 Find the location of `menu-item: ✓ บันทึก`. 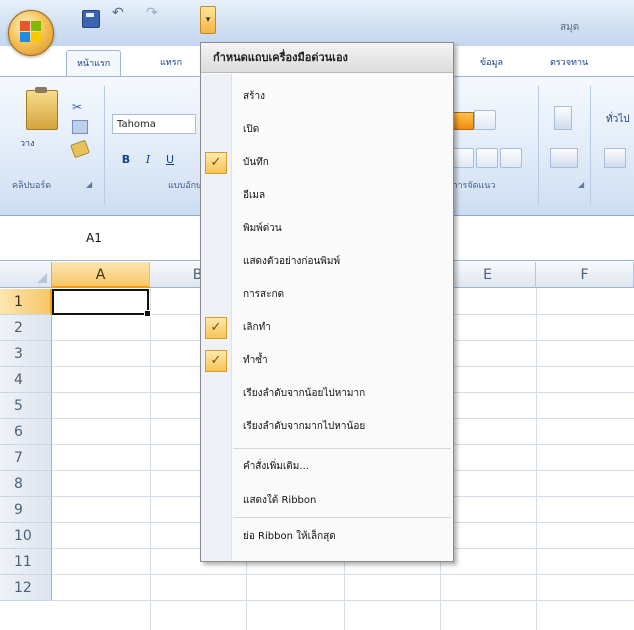

menu-item: ✓ บันทึก is located at coordinates (327, 163).